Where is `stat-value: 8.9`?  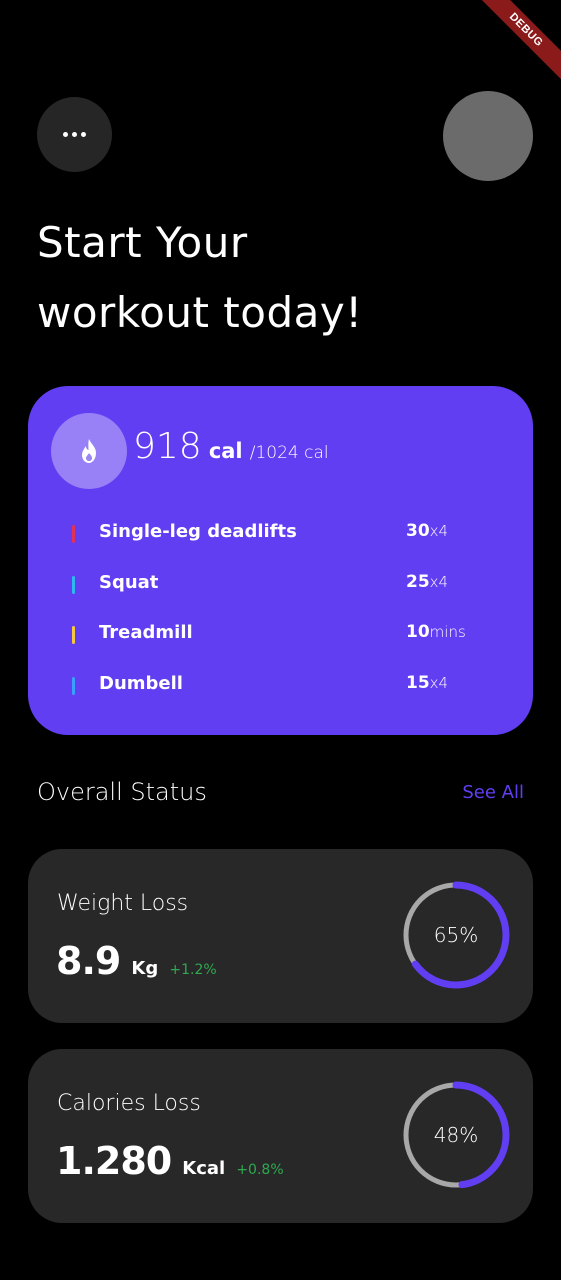
stat-value: 8.9 is located at coordinates (88, 961).